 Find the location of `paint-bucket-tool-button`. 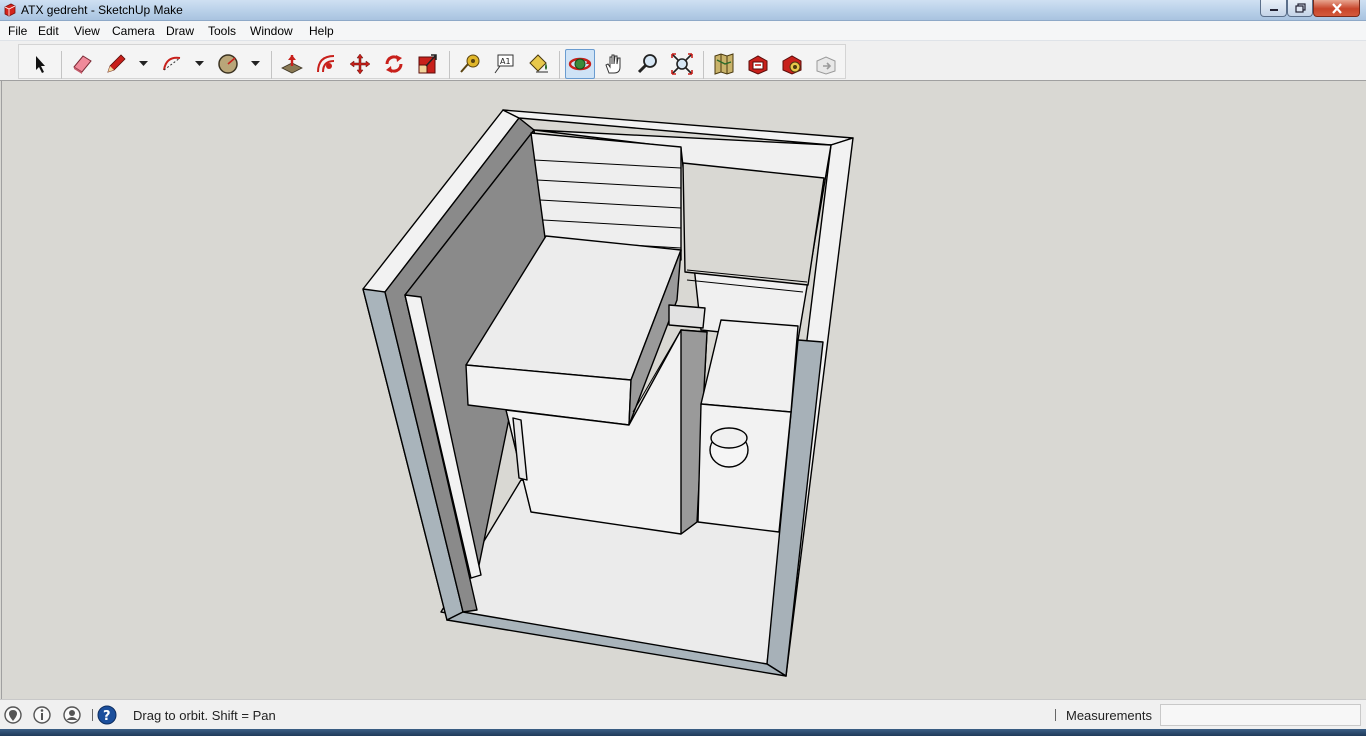

paint-bucket-tool-button is located at coordinates (538, 64).